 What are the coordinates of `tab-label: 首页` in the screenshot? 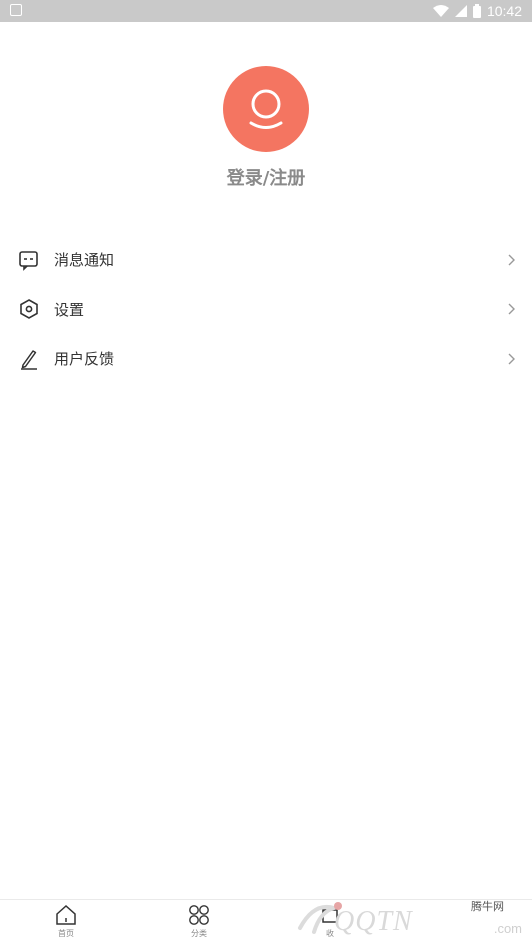 It's located at (66, 933).